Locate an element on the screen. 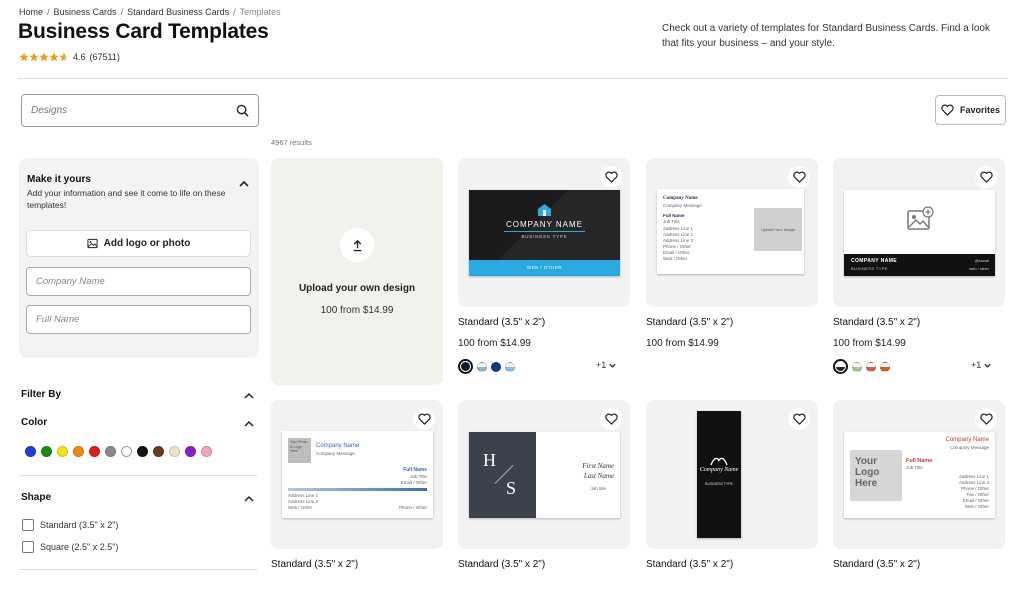 Image resolution: width=1024 pixels, height=593 pixels. add-logo-button: Add logo or photo is located at coordinates (138, 243).